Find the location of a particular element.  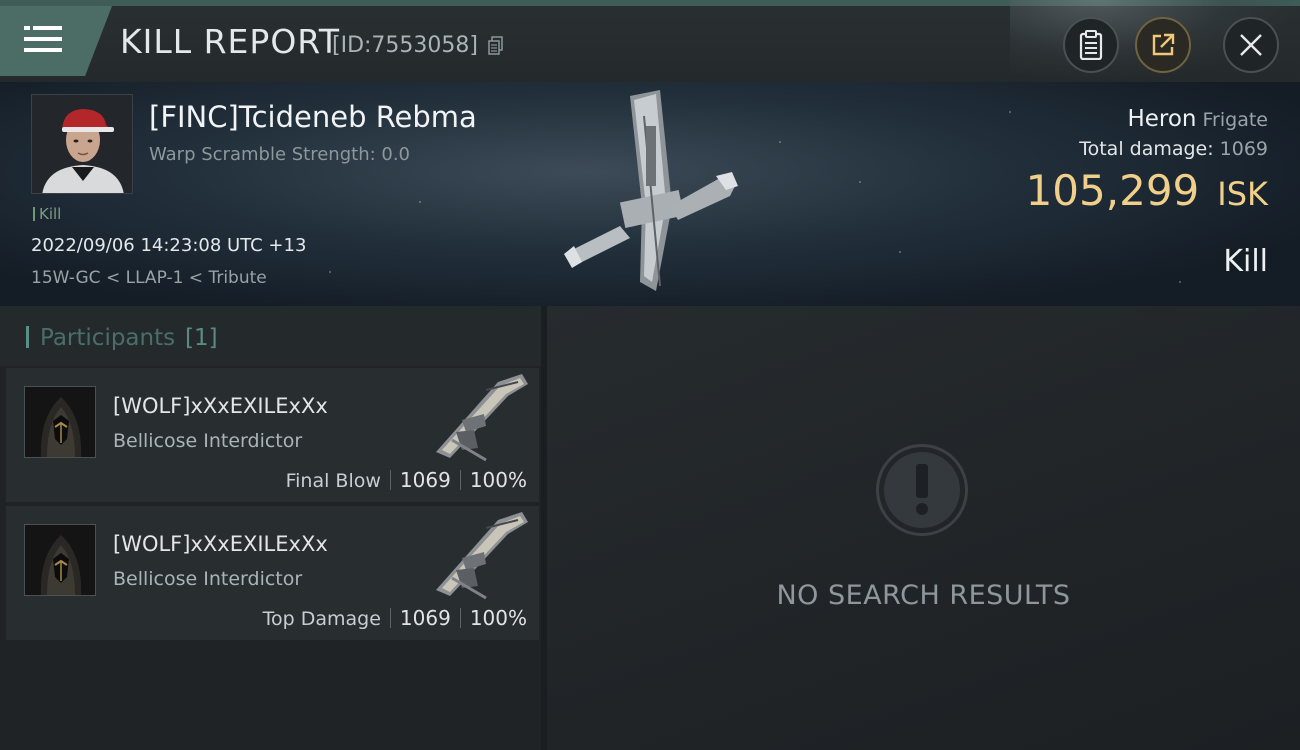

share-icon is located at coordinates (1163, 44).